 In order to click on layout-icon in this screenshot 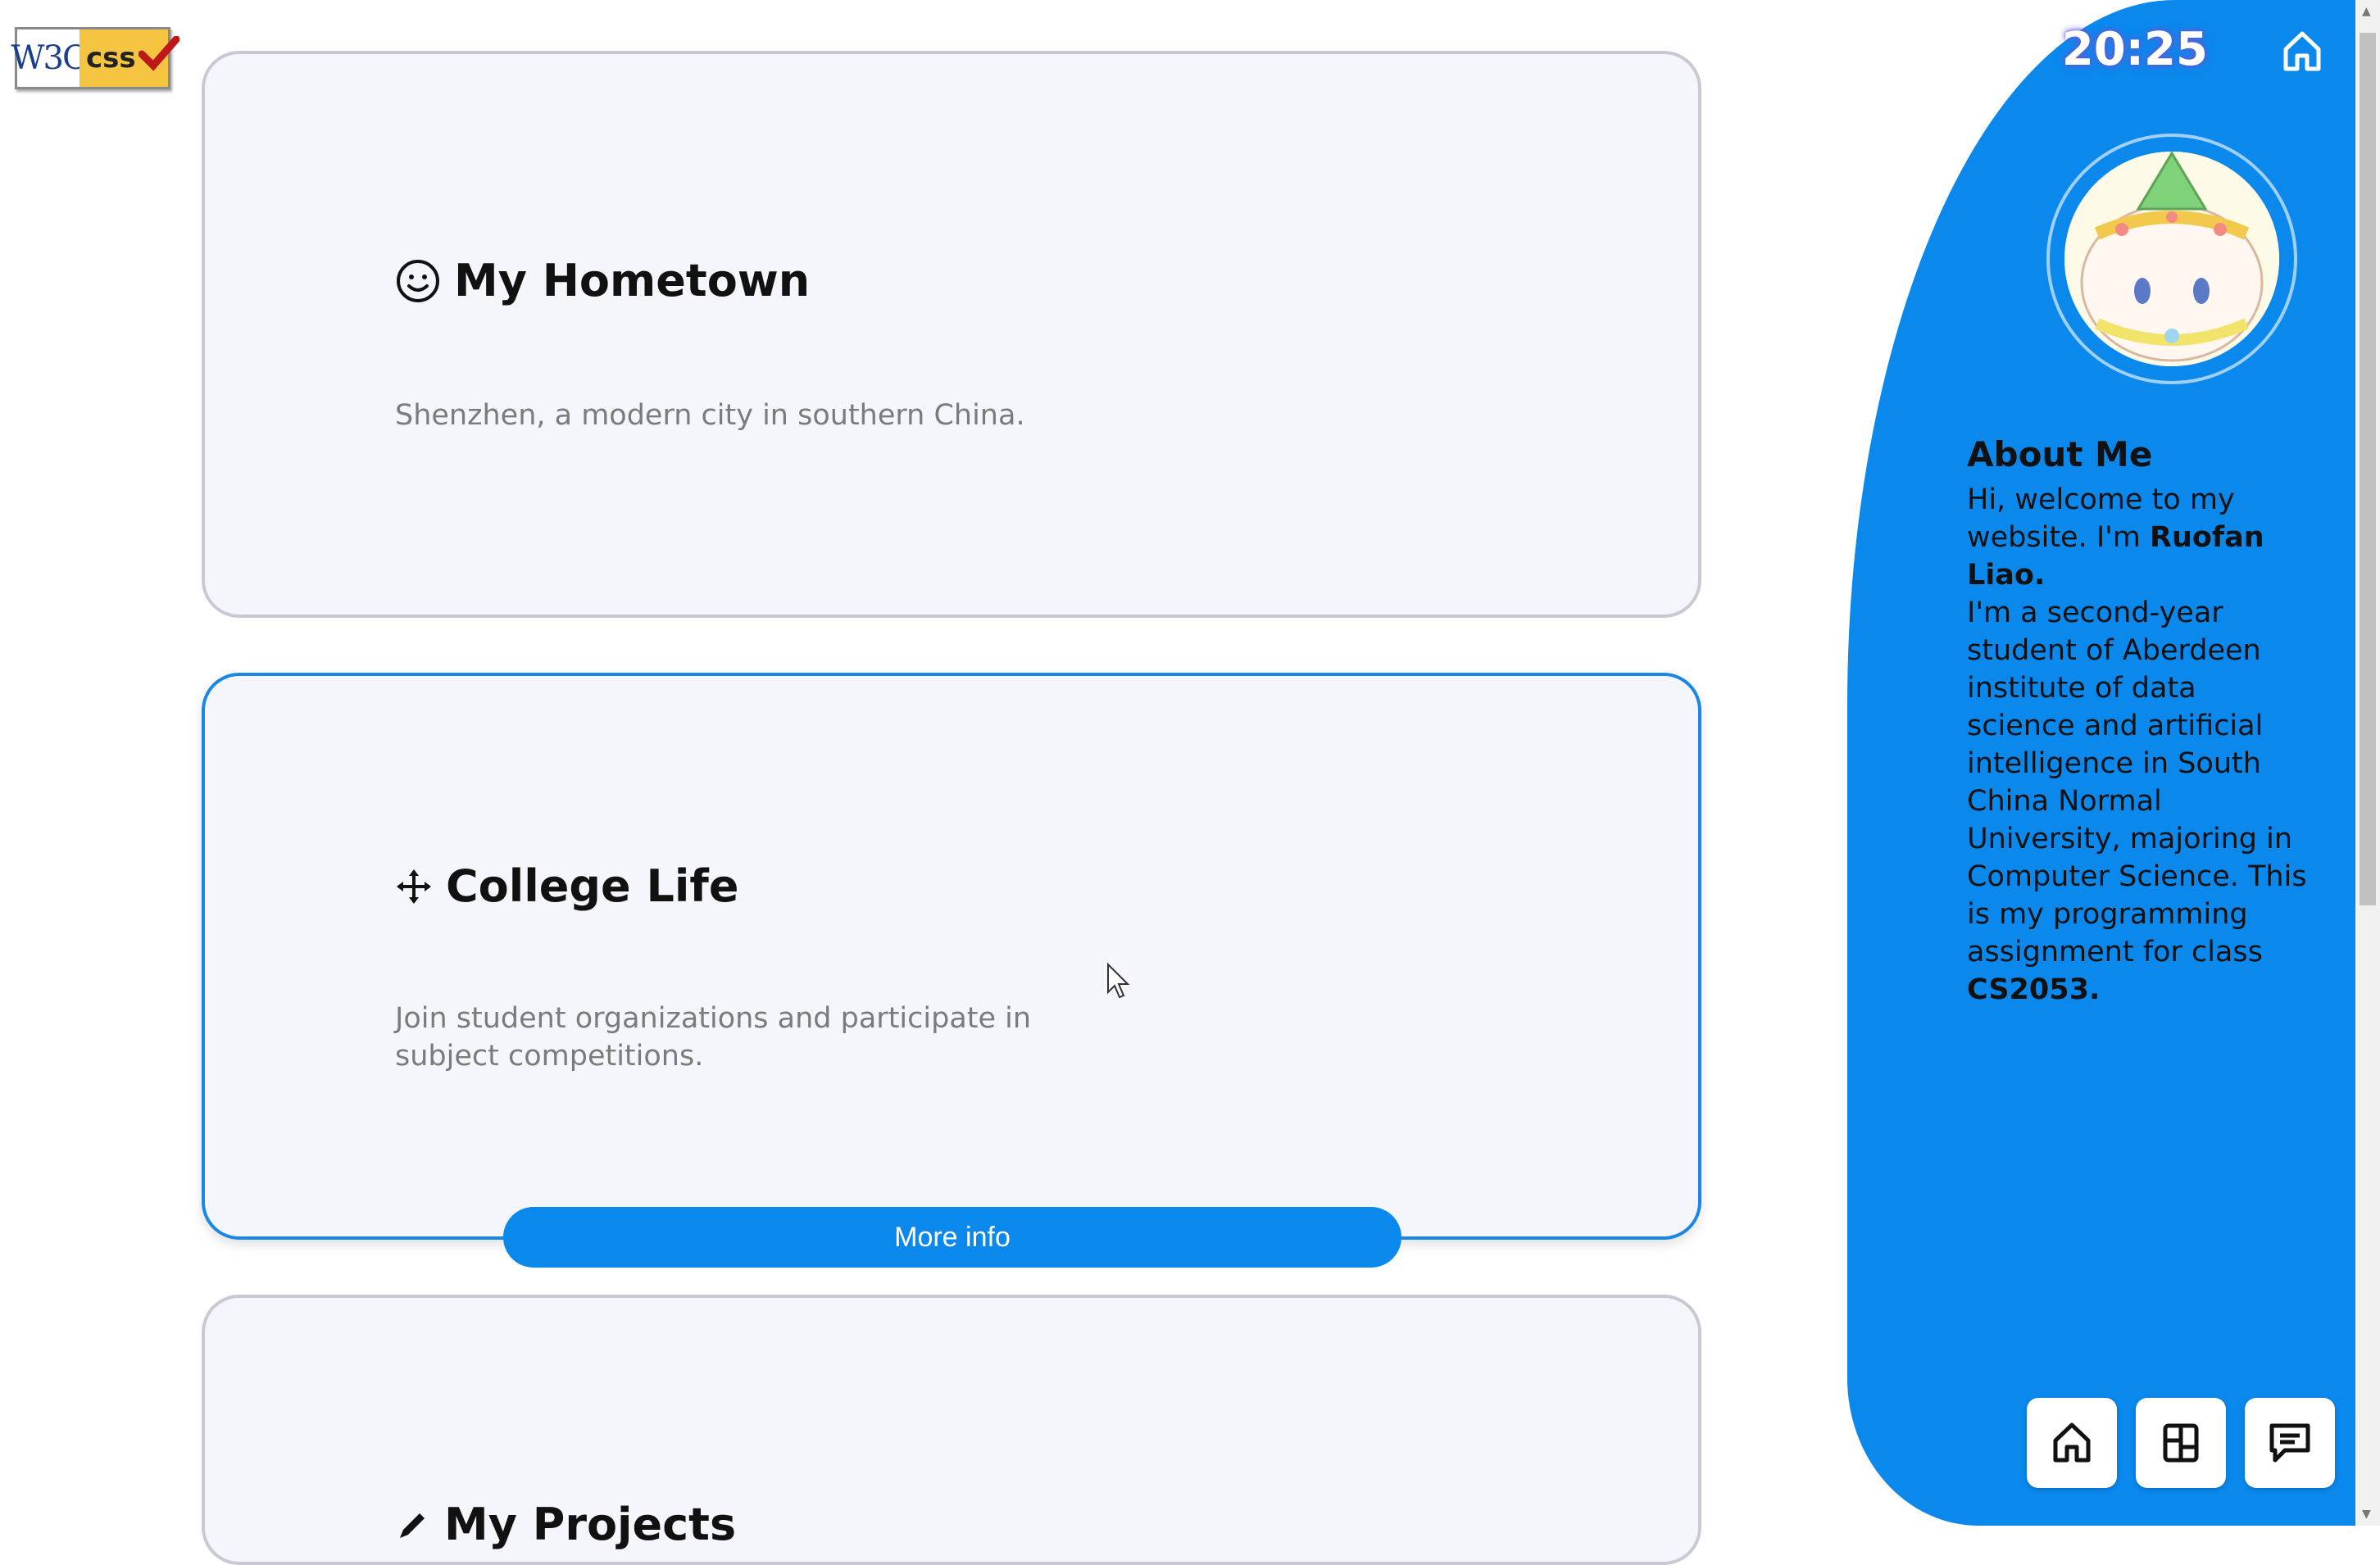, I will do `click(2181, 1443)`.